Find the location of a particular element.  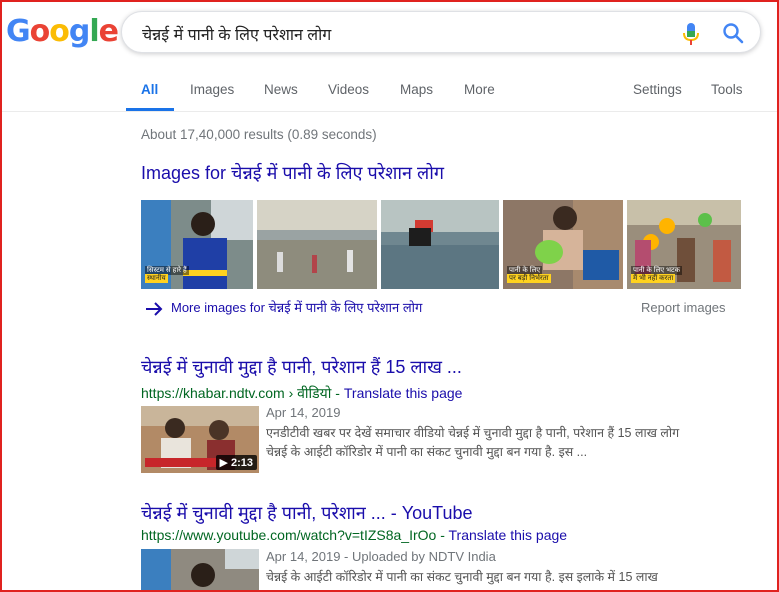

tab-images: Images is located at coordinates (212, 89).